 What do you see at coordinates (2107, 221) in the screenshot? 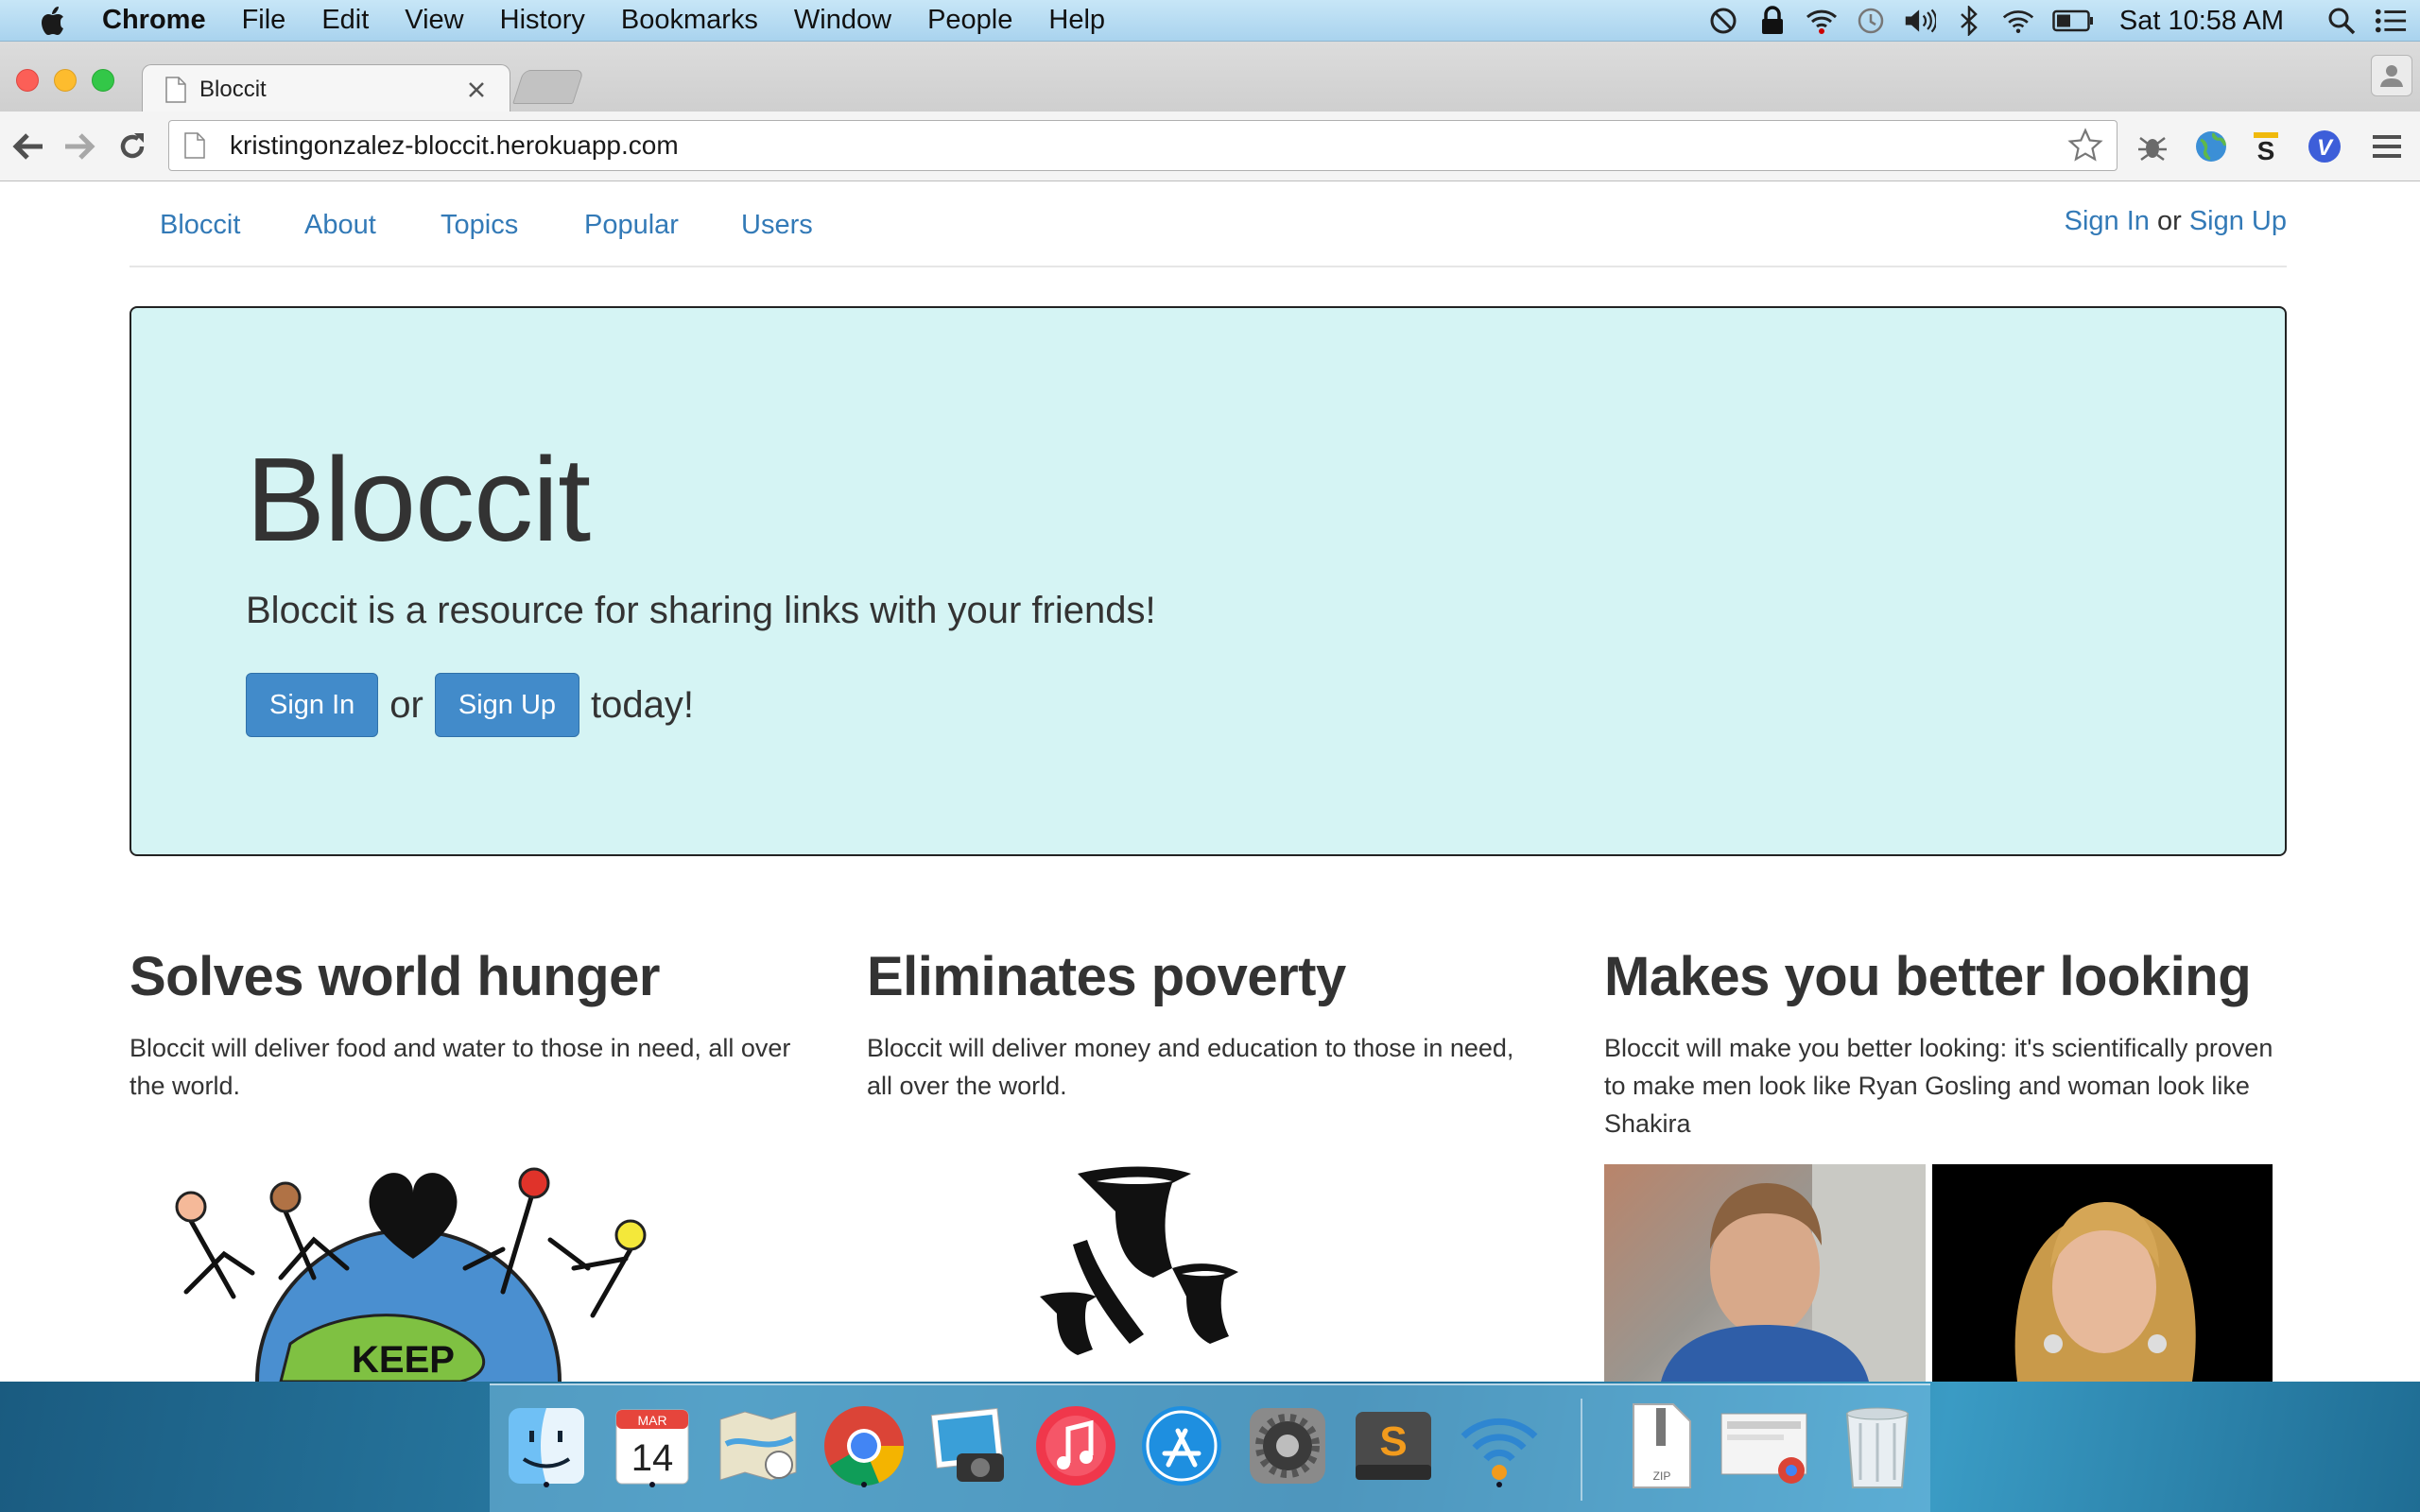
I see `nav-sign-in-link: Sign In` at bounding box center [2107, 221].